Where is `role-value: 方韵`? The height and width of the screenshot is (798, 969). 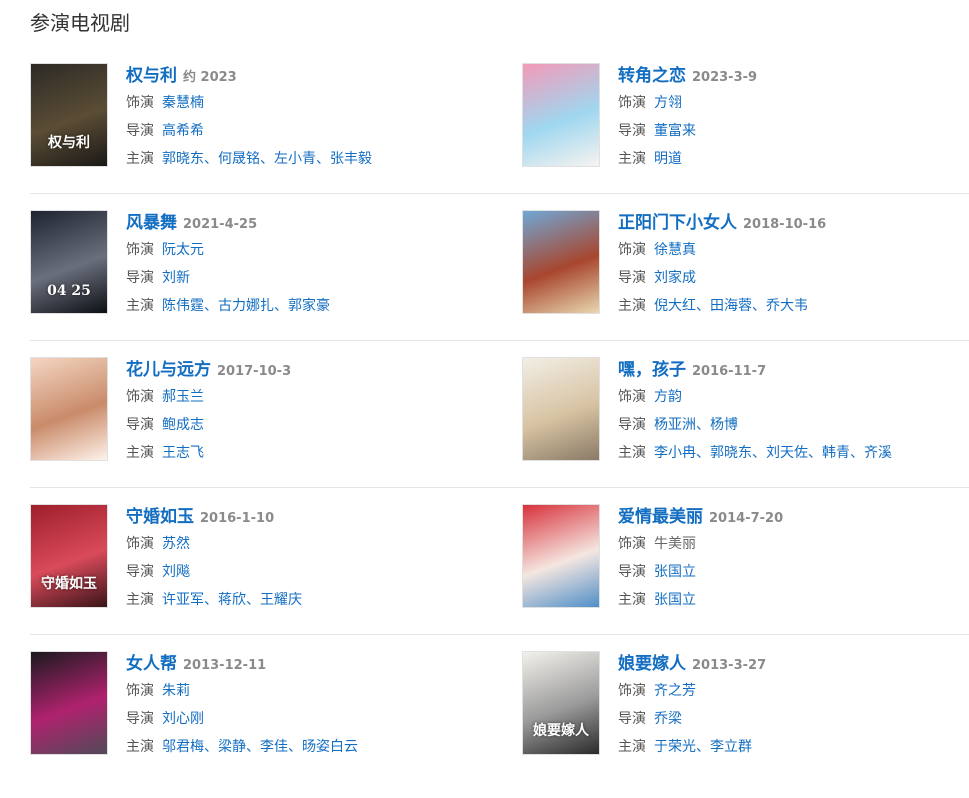
role-value: 方韵 is located at coordinates (668, 397).